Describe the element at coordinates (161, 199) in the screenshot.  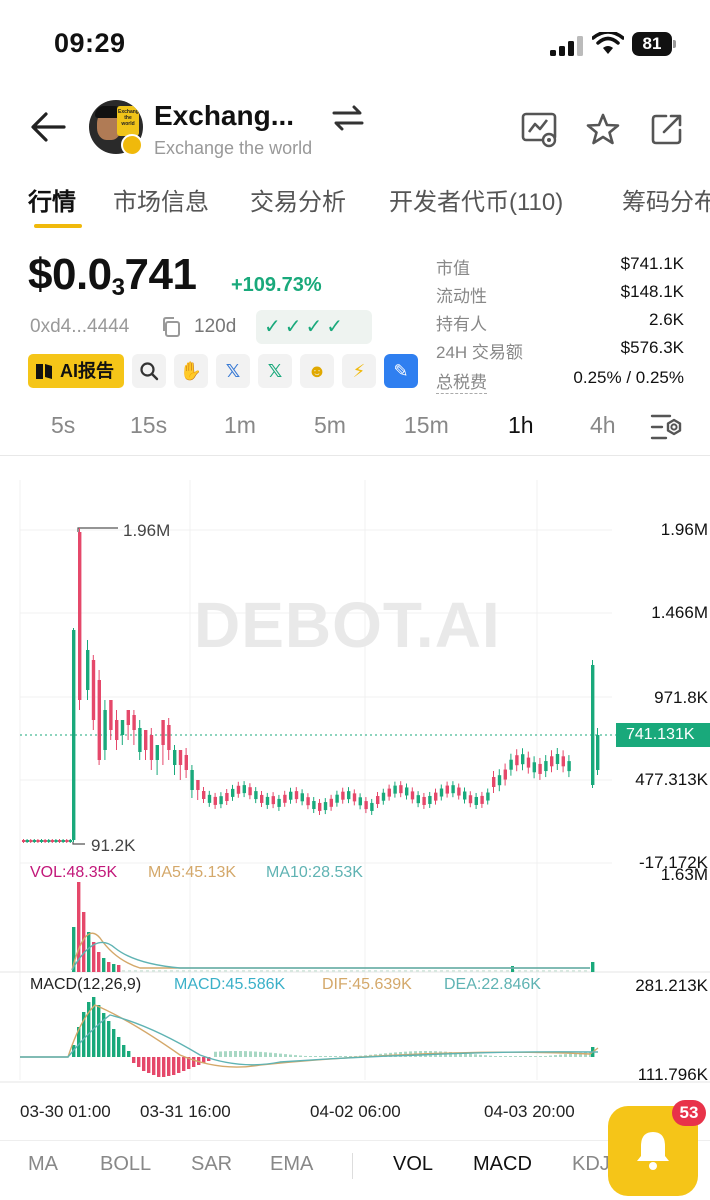
I see `tab-market-info: 市场信息` at that location.